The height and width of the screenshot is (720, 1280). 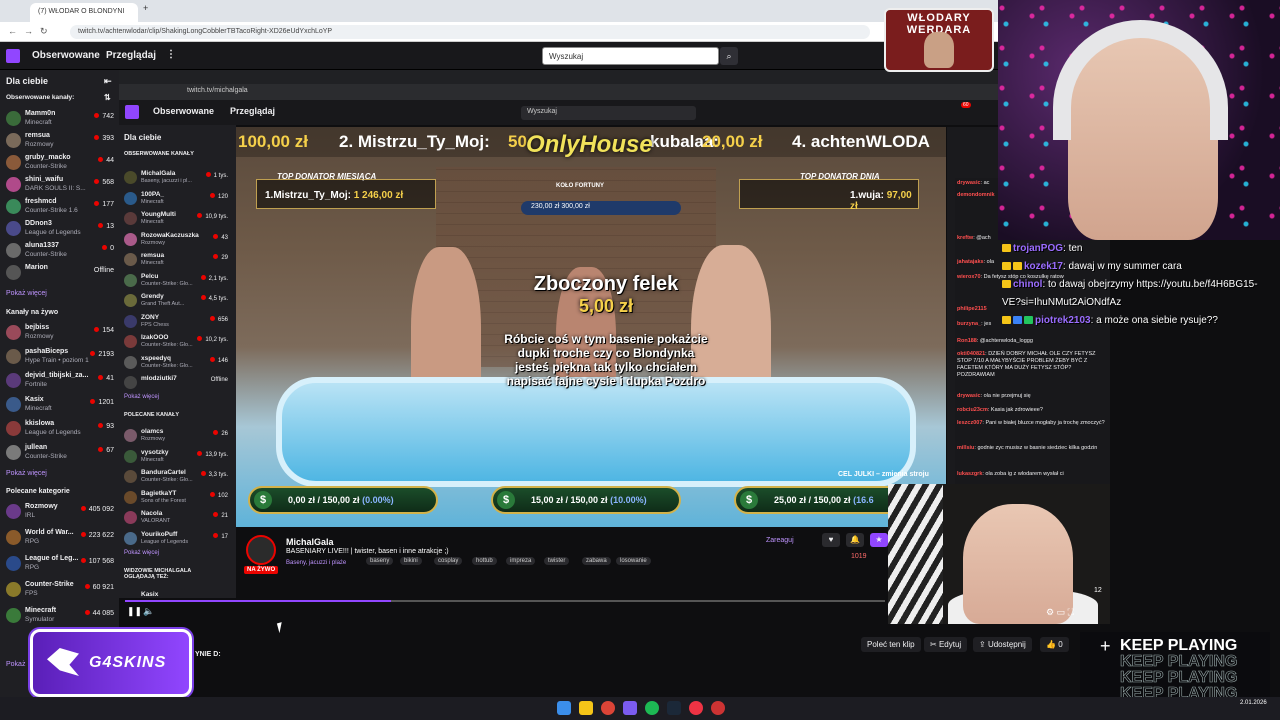 What do you see at coordinates (633, 561) in the screenshot?
I see `tag-chip: losowanie` at bounding box center [633, 561].